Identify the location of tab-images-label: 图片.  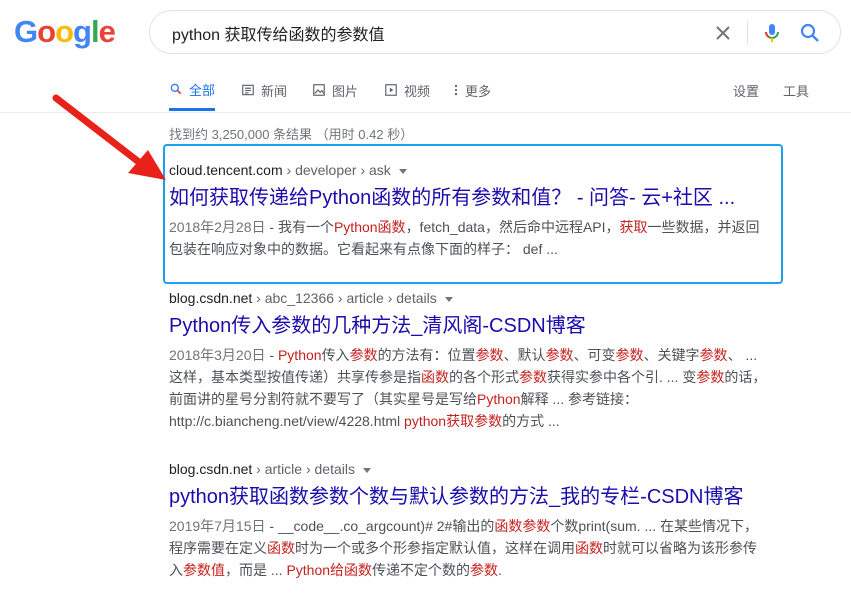
(345, 91).